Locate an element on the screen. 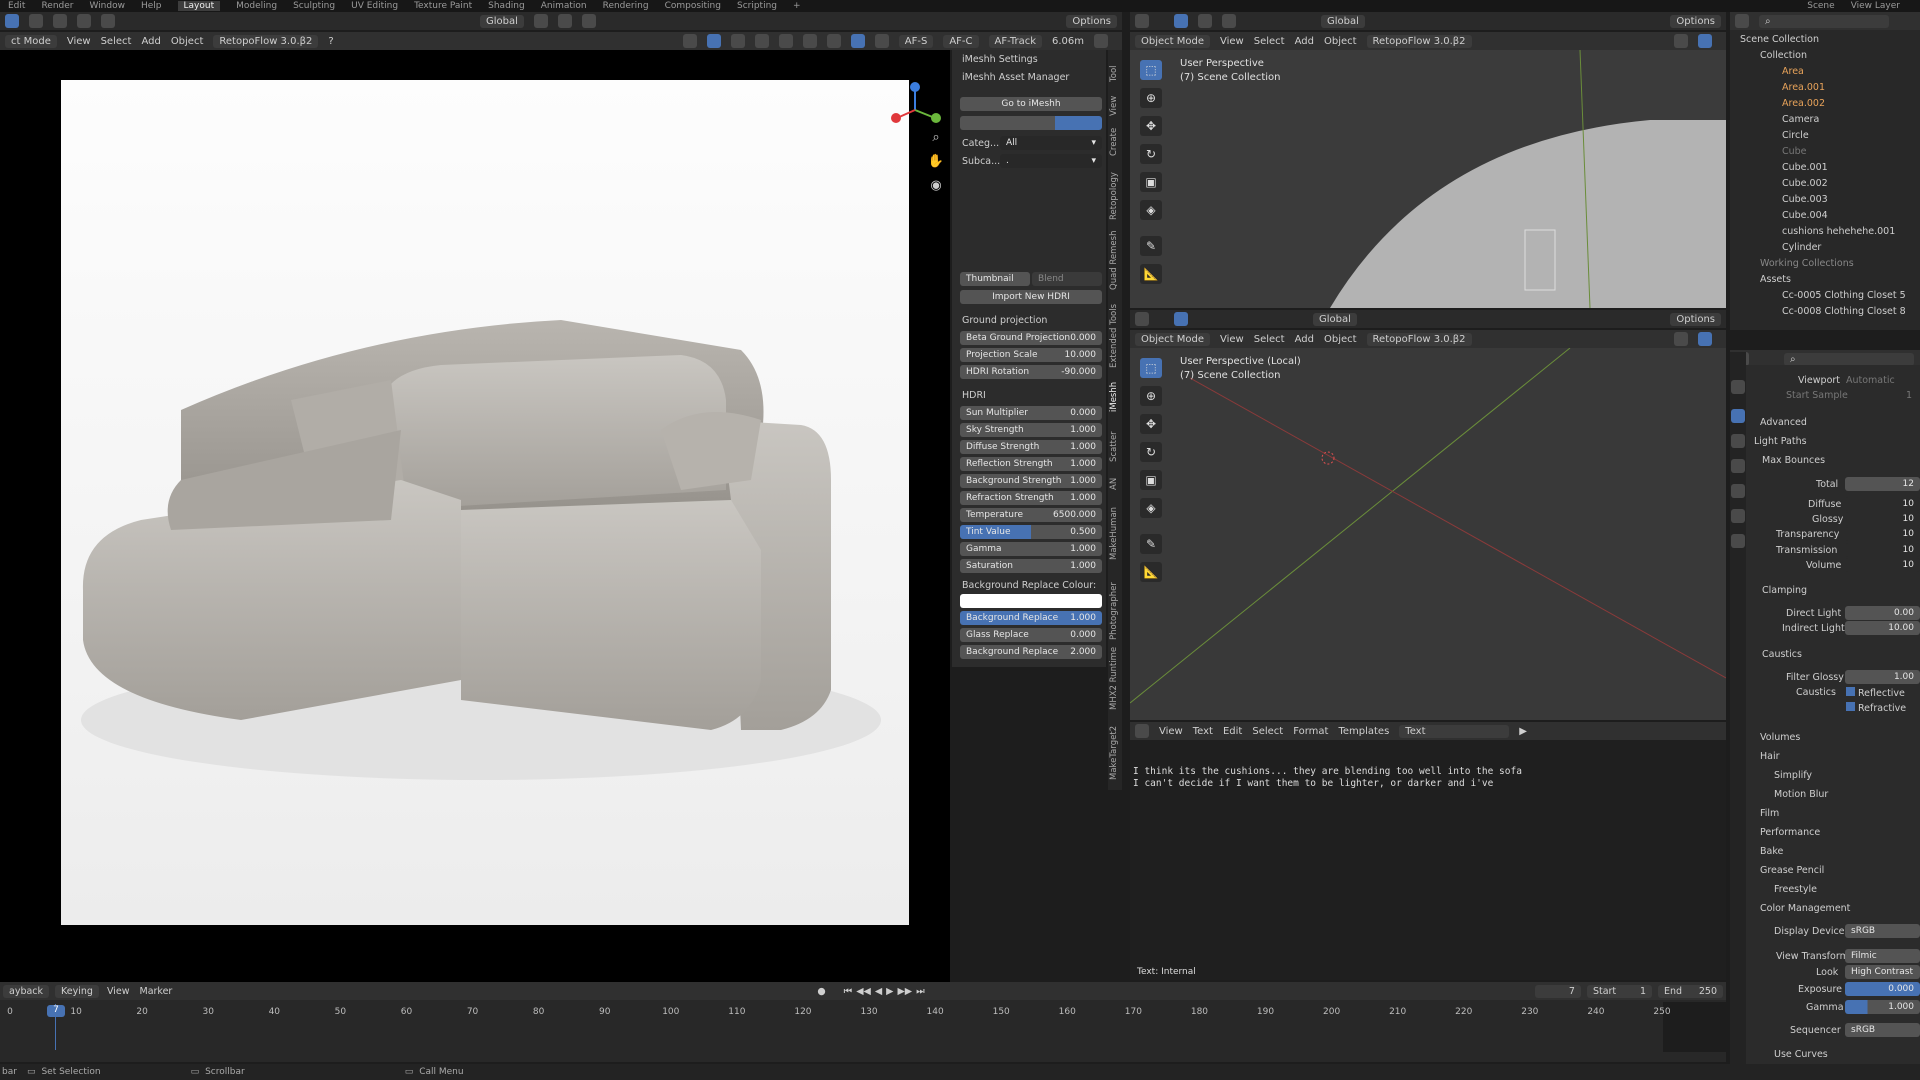  scene-tab-icon is located at coordinates (1738, 491).